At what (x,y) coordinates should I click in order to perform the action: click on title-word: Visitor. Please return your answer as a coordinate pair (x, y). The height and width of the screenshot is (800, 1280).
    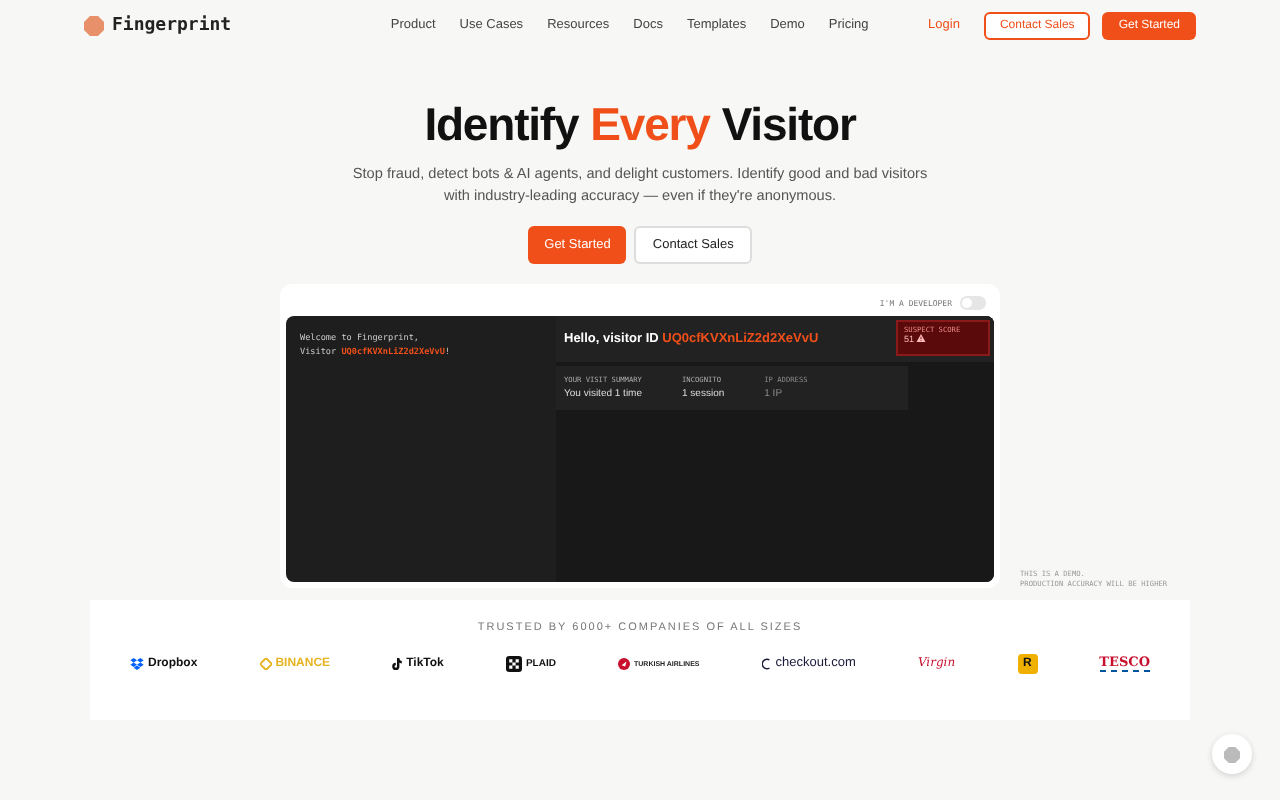
    Looking at the image, I should click on (788, 125).